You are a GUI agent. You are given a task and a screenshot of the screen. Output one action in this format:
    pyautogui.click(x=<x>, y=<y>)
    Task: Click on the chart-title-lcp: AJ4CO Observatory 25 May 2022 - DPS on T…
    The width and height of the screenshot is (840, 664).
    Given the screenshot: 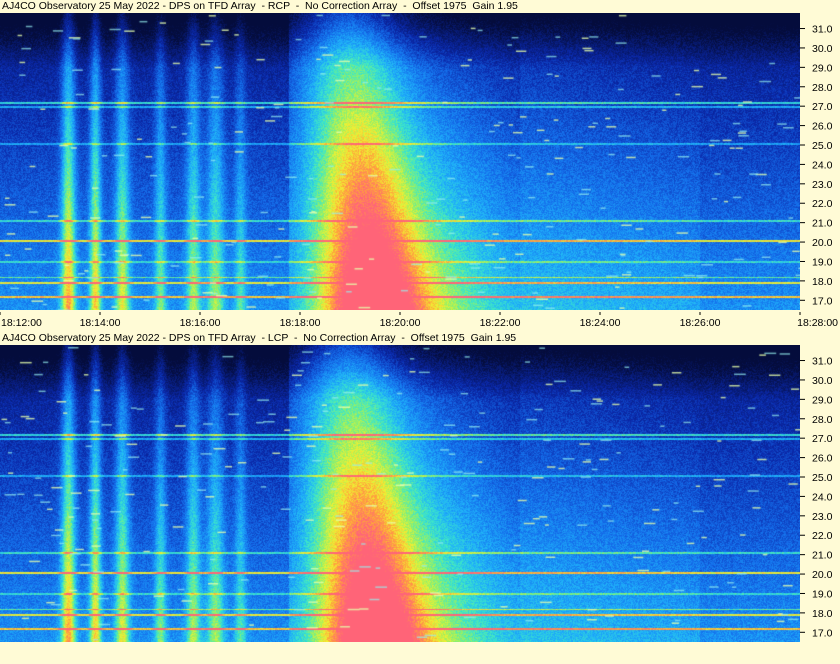 What is the action you would take?
    pyautogui.click(x=259, y=338)
    